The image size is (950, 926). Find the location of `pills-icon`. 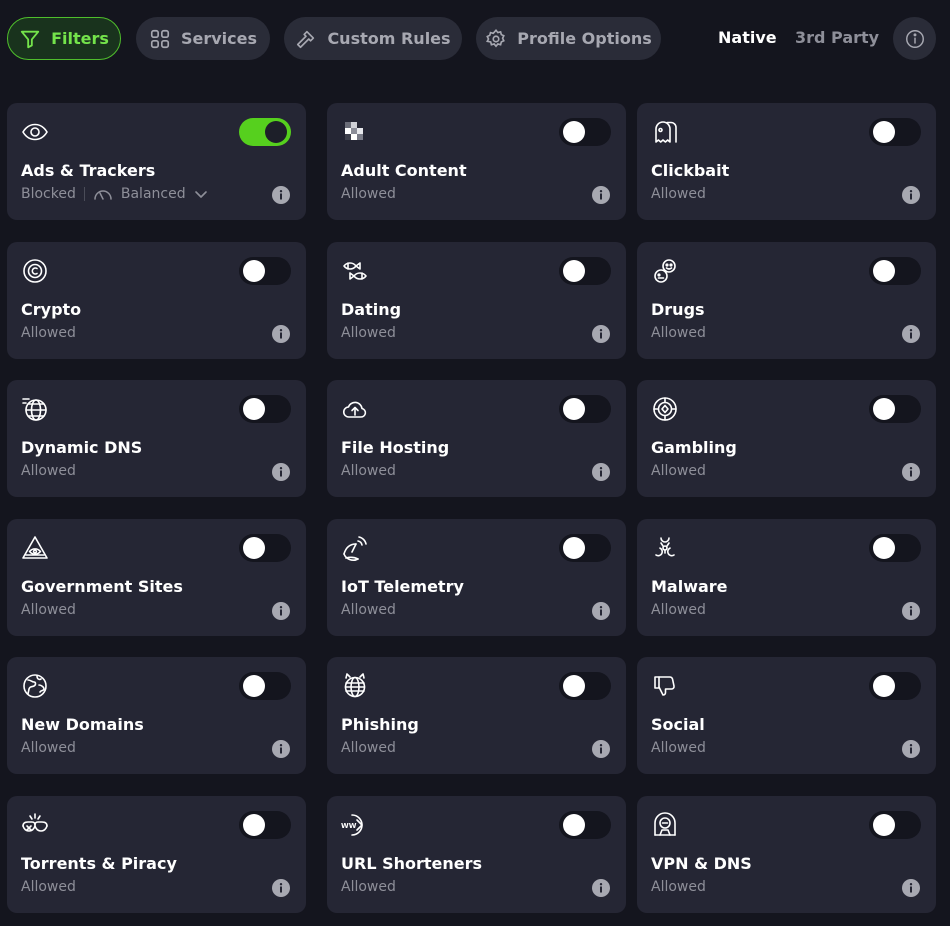

pills-icon is located at coordinates (665, 271).